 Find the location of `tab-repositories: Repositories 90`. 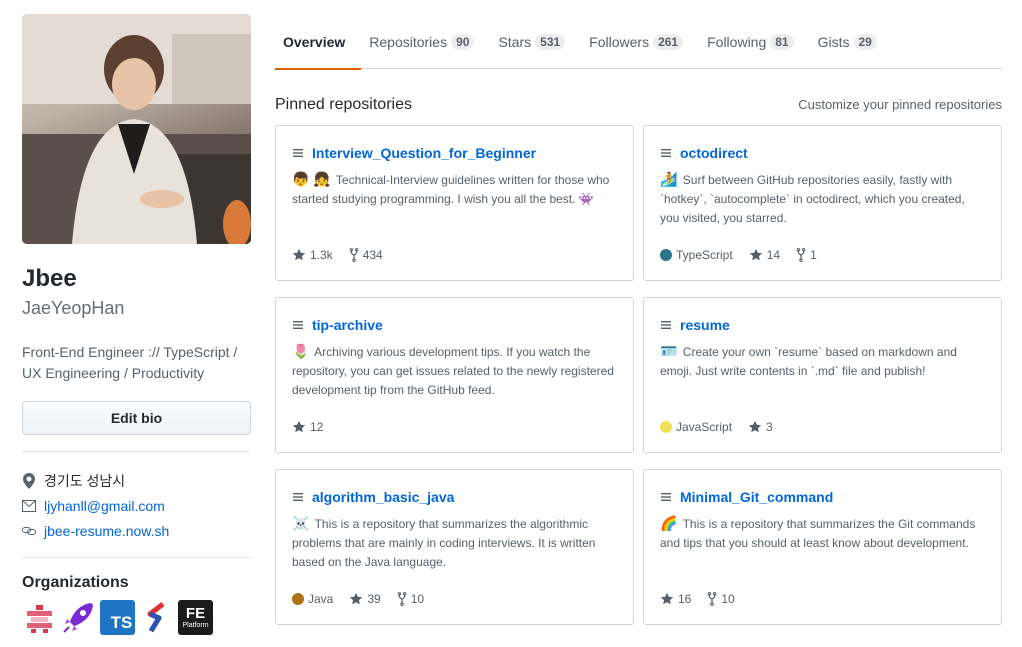

tab-repositories: Repositories 90 is located at coordinates (425, 41).